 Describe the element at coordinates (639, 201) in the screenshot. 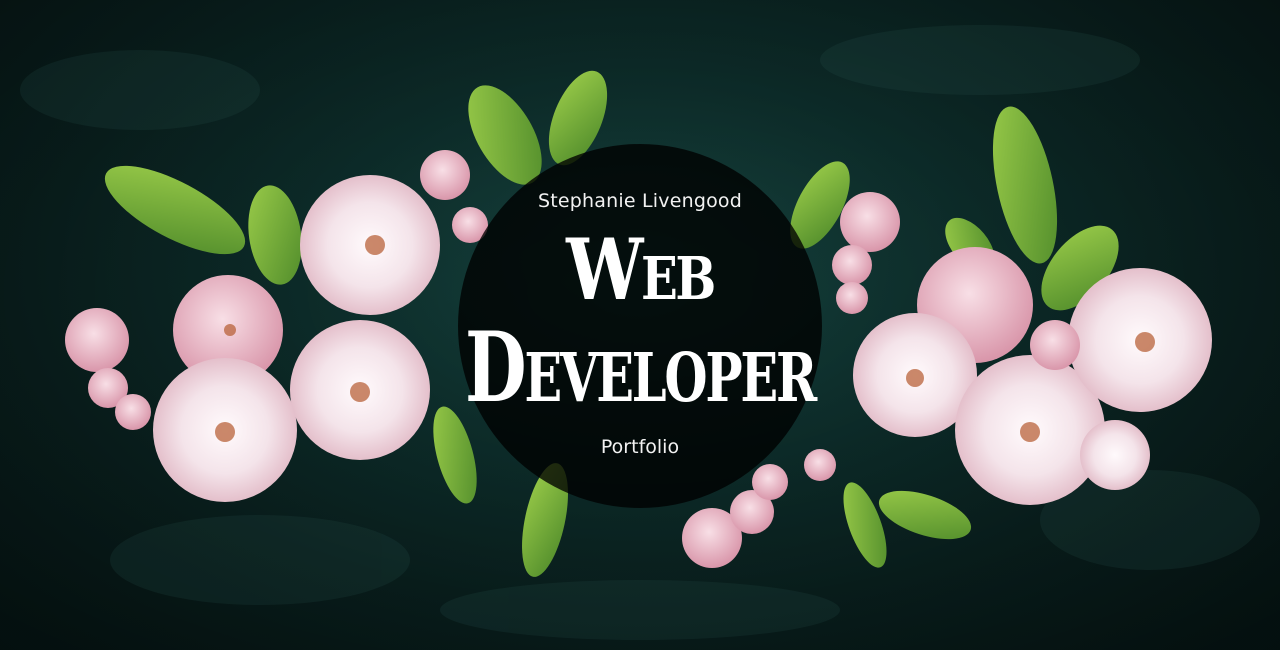

I see `author-name: Stephanie Livengood` at that location.